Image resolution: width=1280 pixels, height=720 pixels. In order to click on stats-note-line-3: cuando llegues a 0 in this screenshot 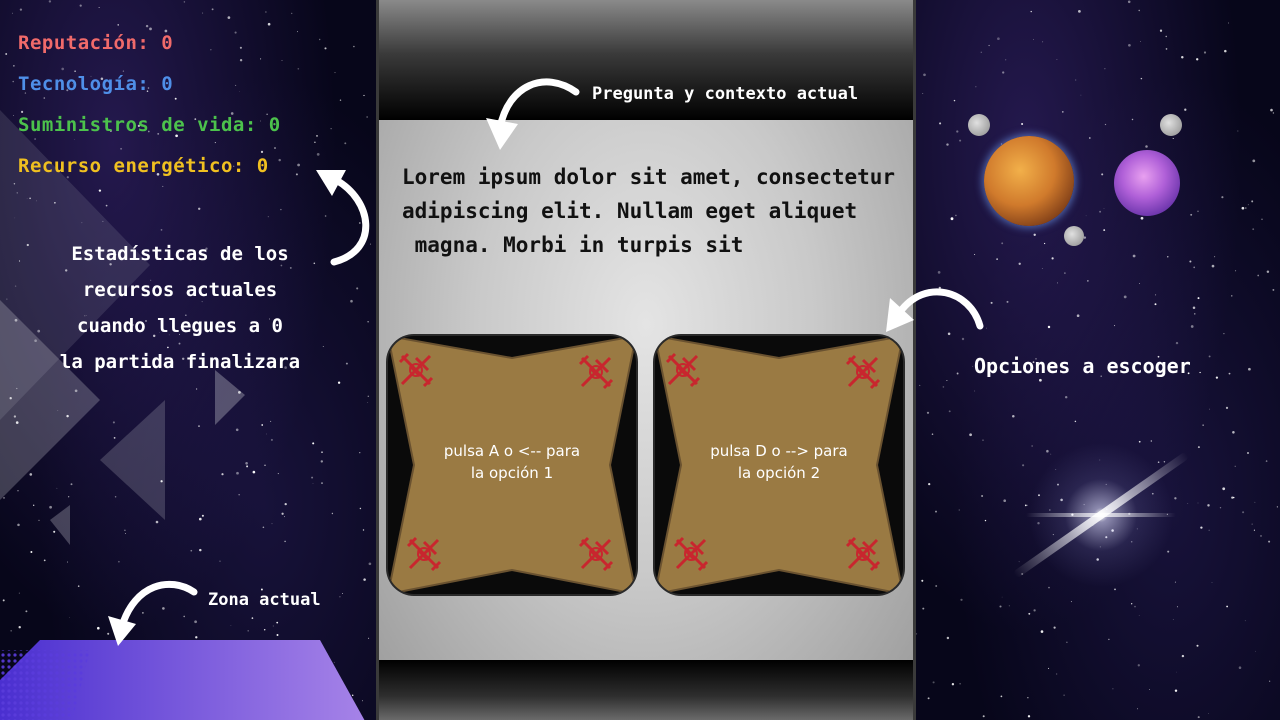, I will do `click(180, 326)`.